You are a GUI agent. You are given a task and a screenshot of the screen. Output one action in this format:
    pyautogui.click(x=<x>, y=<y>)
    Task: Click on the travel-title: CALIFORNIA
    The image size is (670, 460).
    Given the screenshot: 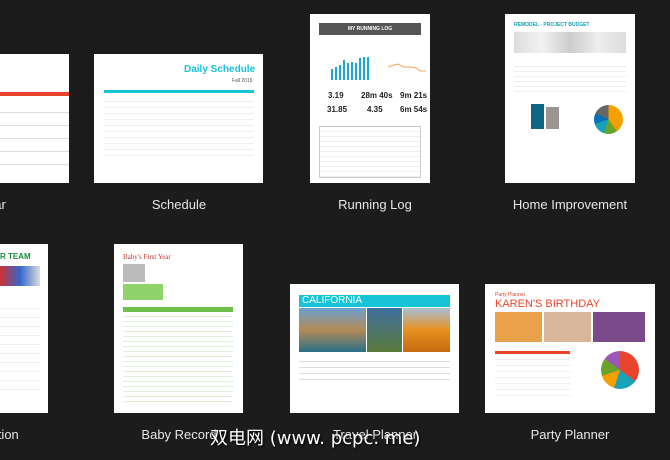 What is the action you would take?
    pyautogui.click(x=374, y=301)
    